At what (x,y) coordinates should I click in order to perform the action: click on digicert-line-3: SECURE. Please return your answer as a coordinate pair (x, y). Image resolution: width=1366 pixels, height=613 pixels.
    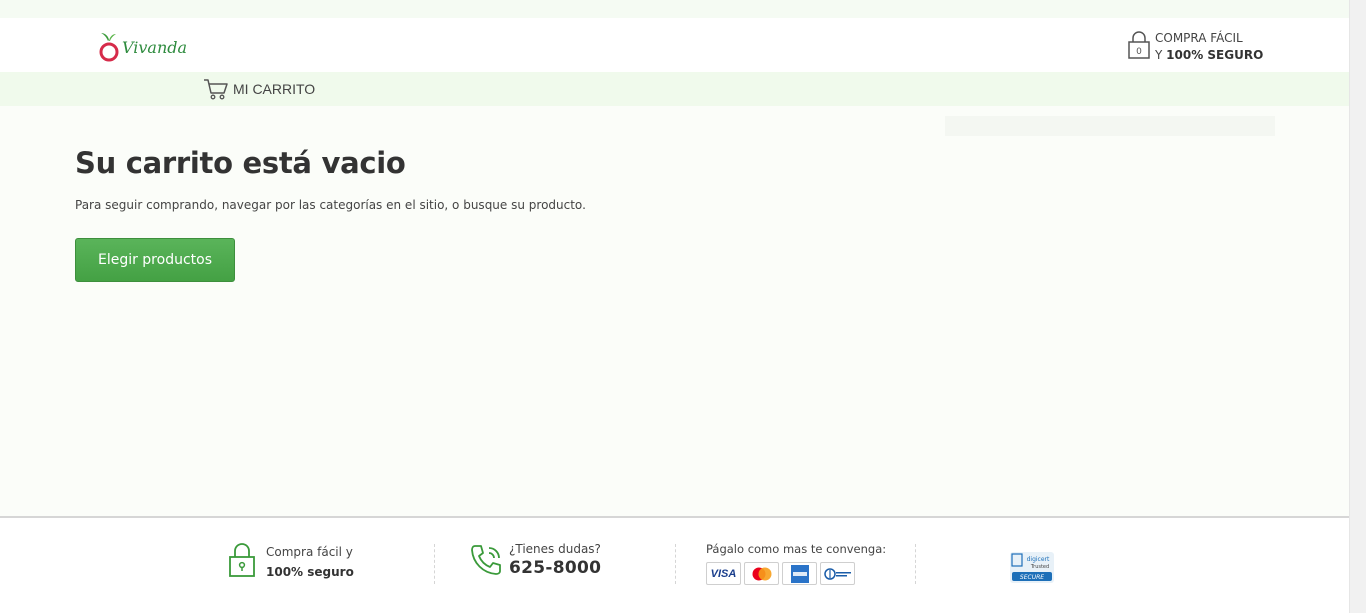
    Looking at the image, I should click on (1032, 577).